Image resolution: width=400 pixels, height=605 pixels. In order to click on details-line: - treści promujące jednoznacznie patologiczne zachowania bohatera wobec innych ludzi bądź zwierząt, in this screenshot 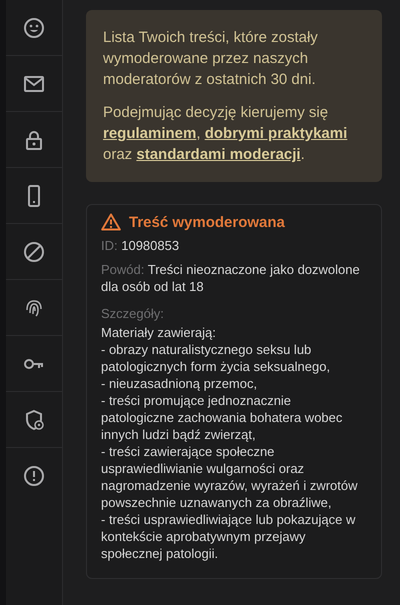, I will do `click(222, 417)`.